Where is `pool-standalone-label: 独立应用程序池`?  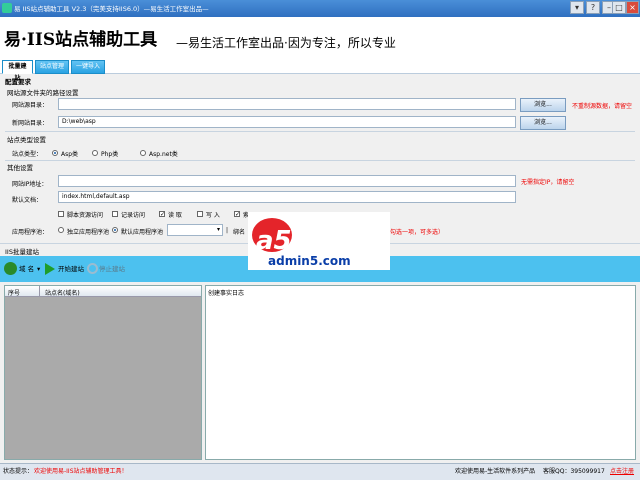 pool-standalone-label: 独立应用程序池 is located at coordinates (88, 232).